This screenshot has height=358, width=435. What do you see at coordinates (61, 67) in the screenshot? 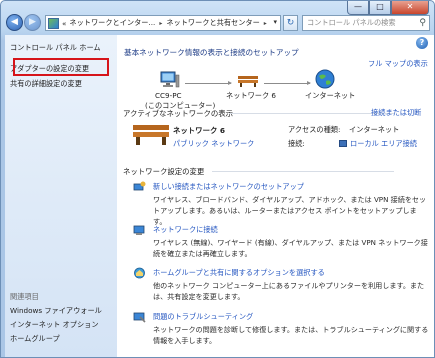
I see `highlight-box` at bounding box center [61, 67].